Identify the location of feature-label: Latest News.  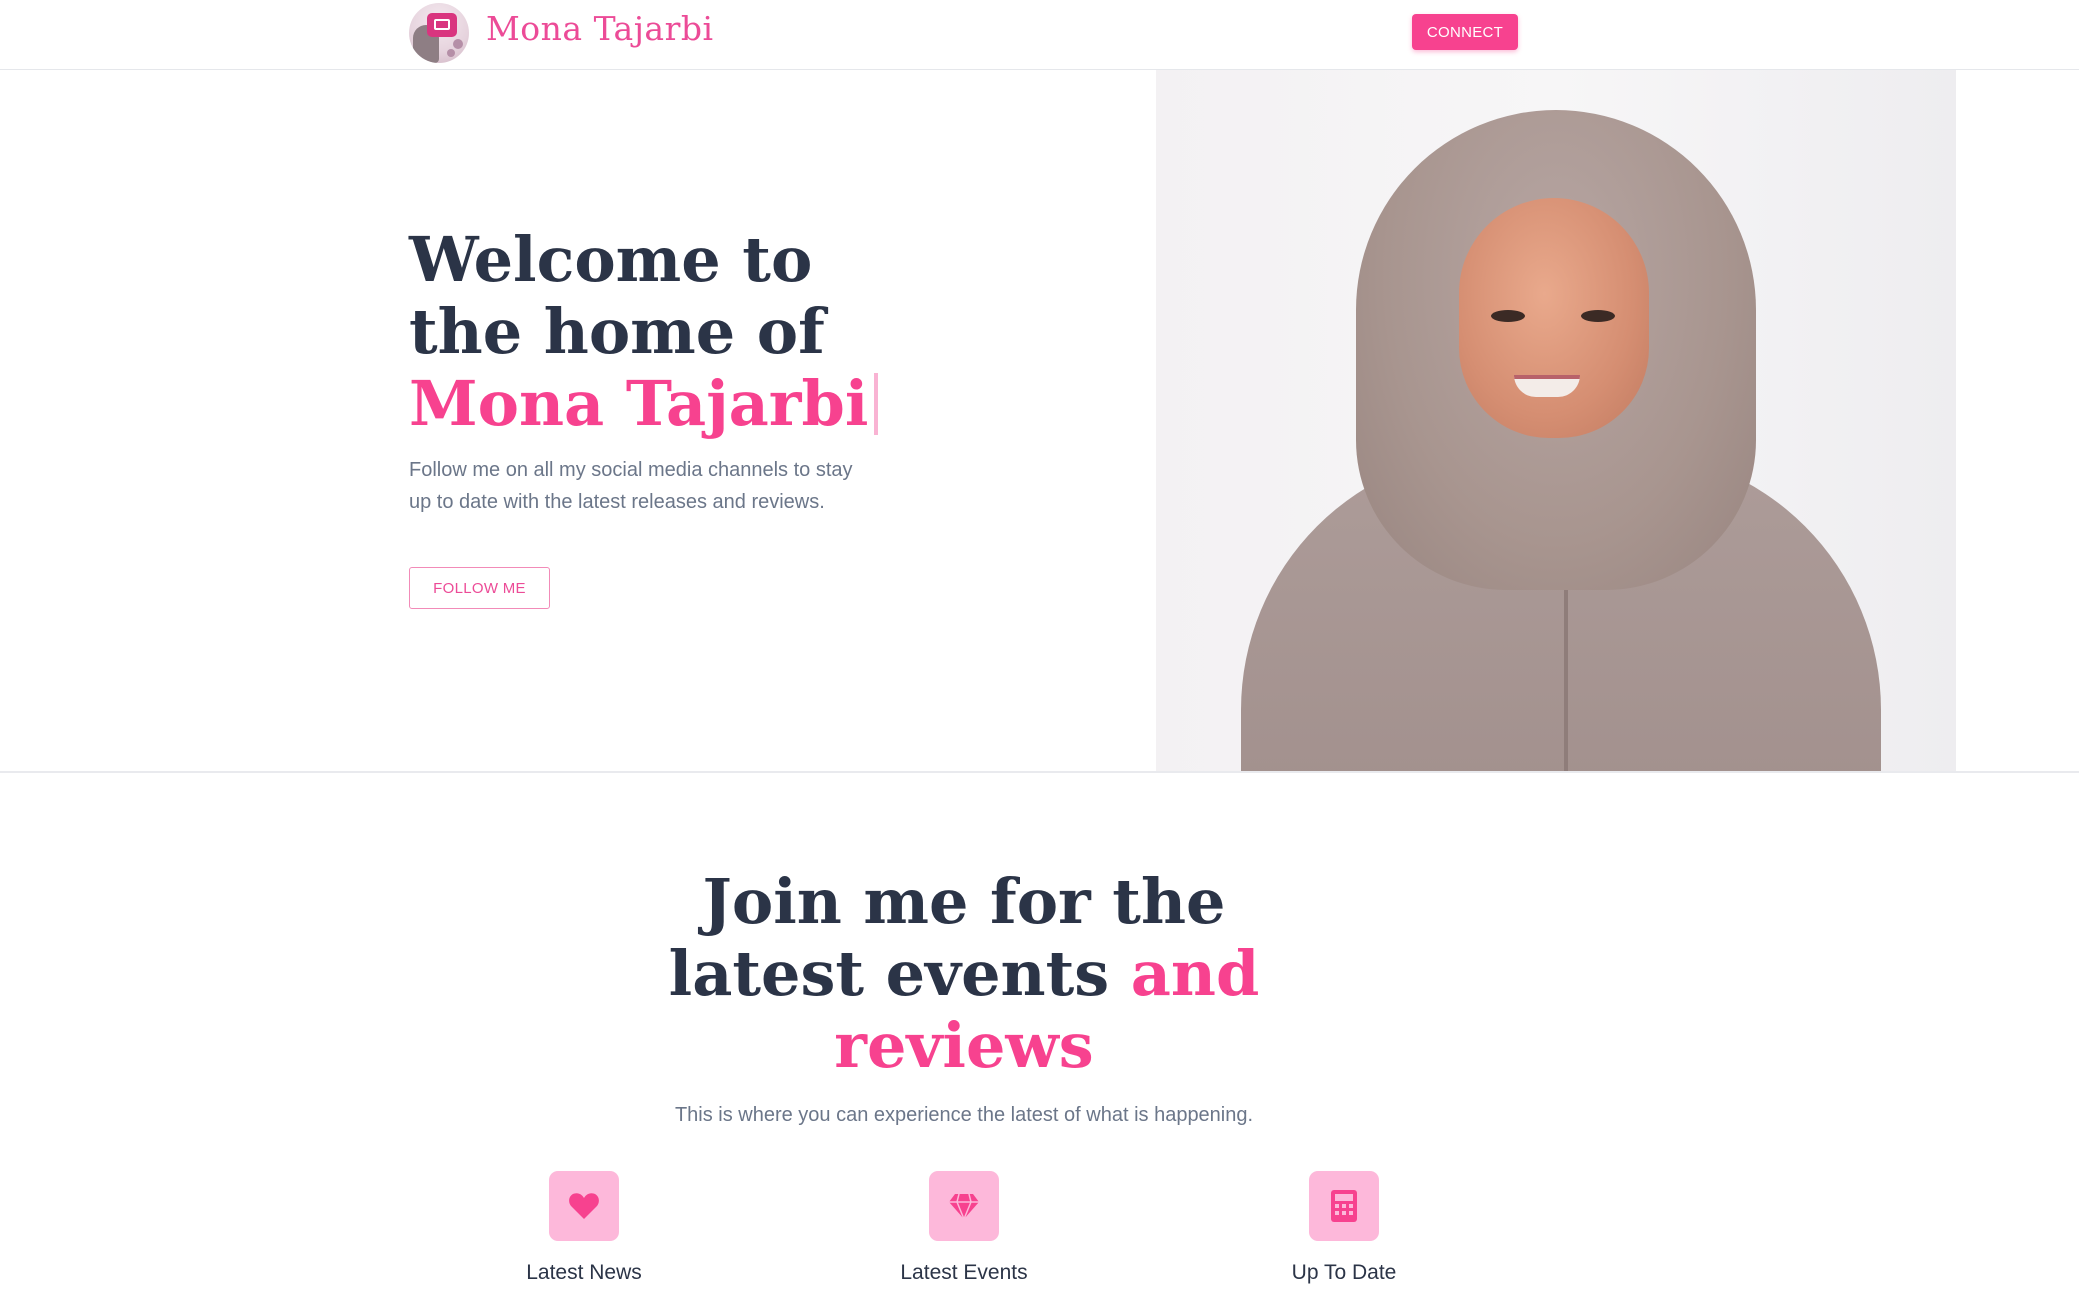
(584, 1272).